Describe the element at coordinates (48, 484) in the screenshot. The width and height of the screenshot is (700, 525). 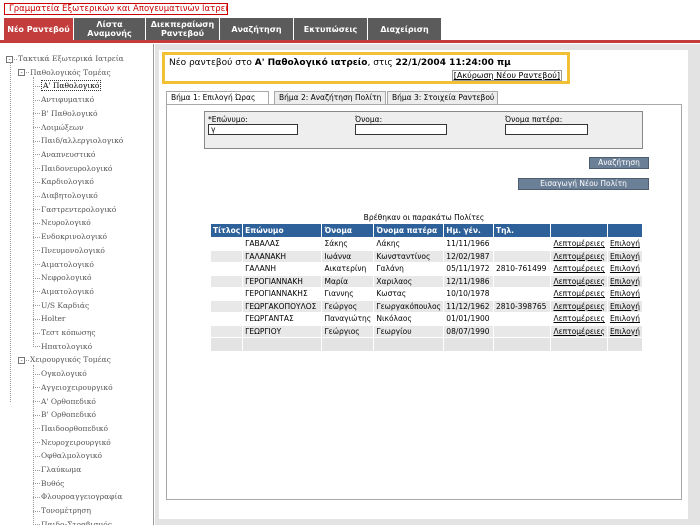
I see `tree-item: Βυθός` at that location.